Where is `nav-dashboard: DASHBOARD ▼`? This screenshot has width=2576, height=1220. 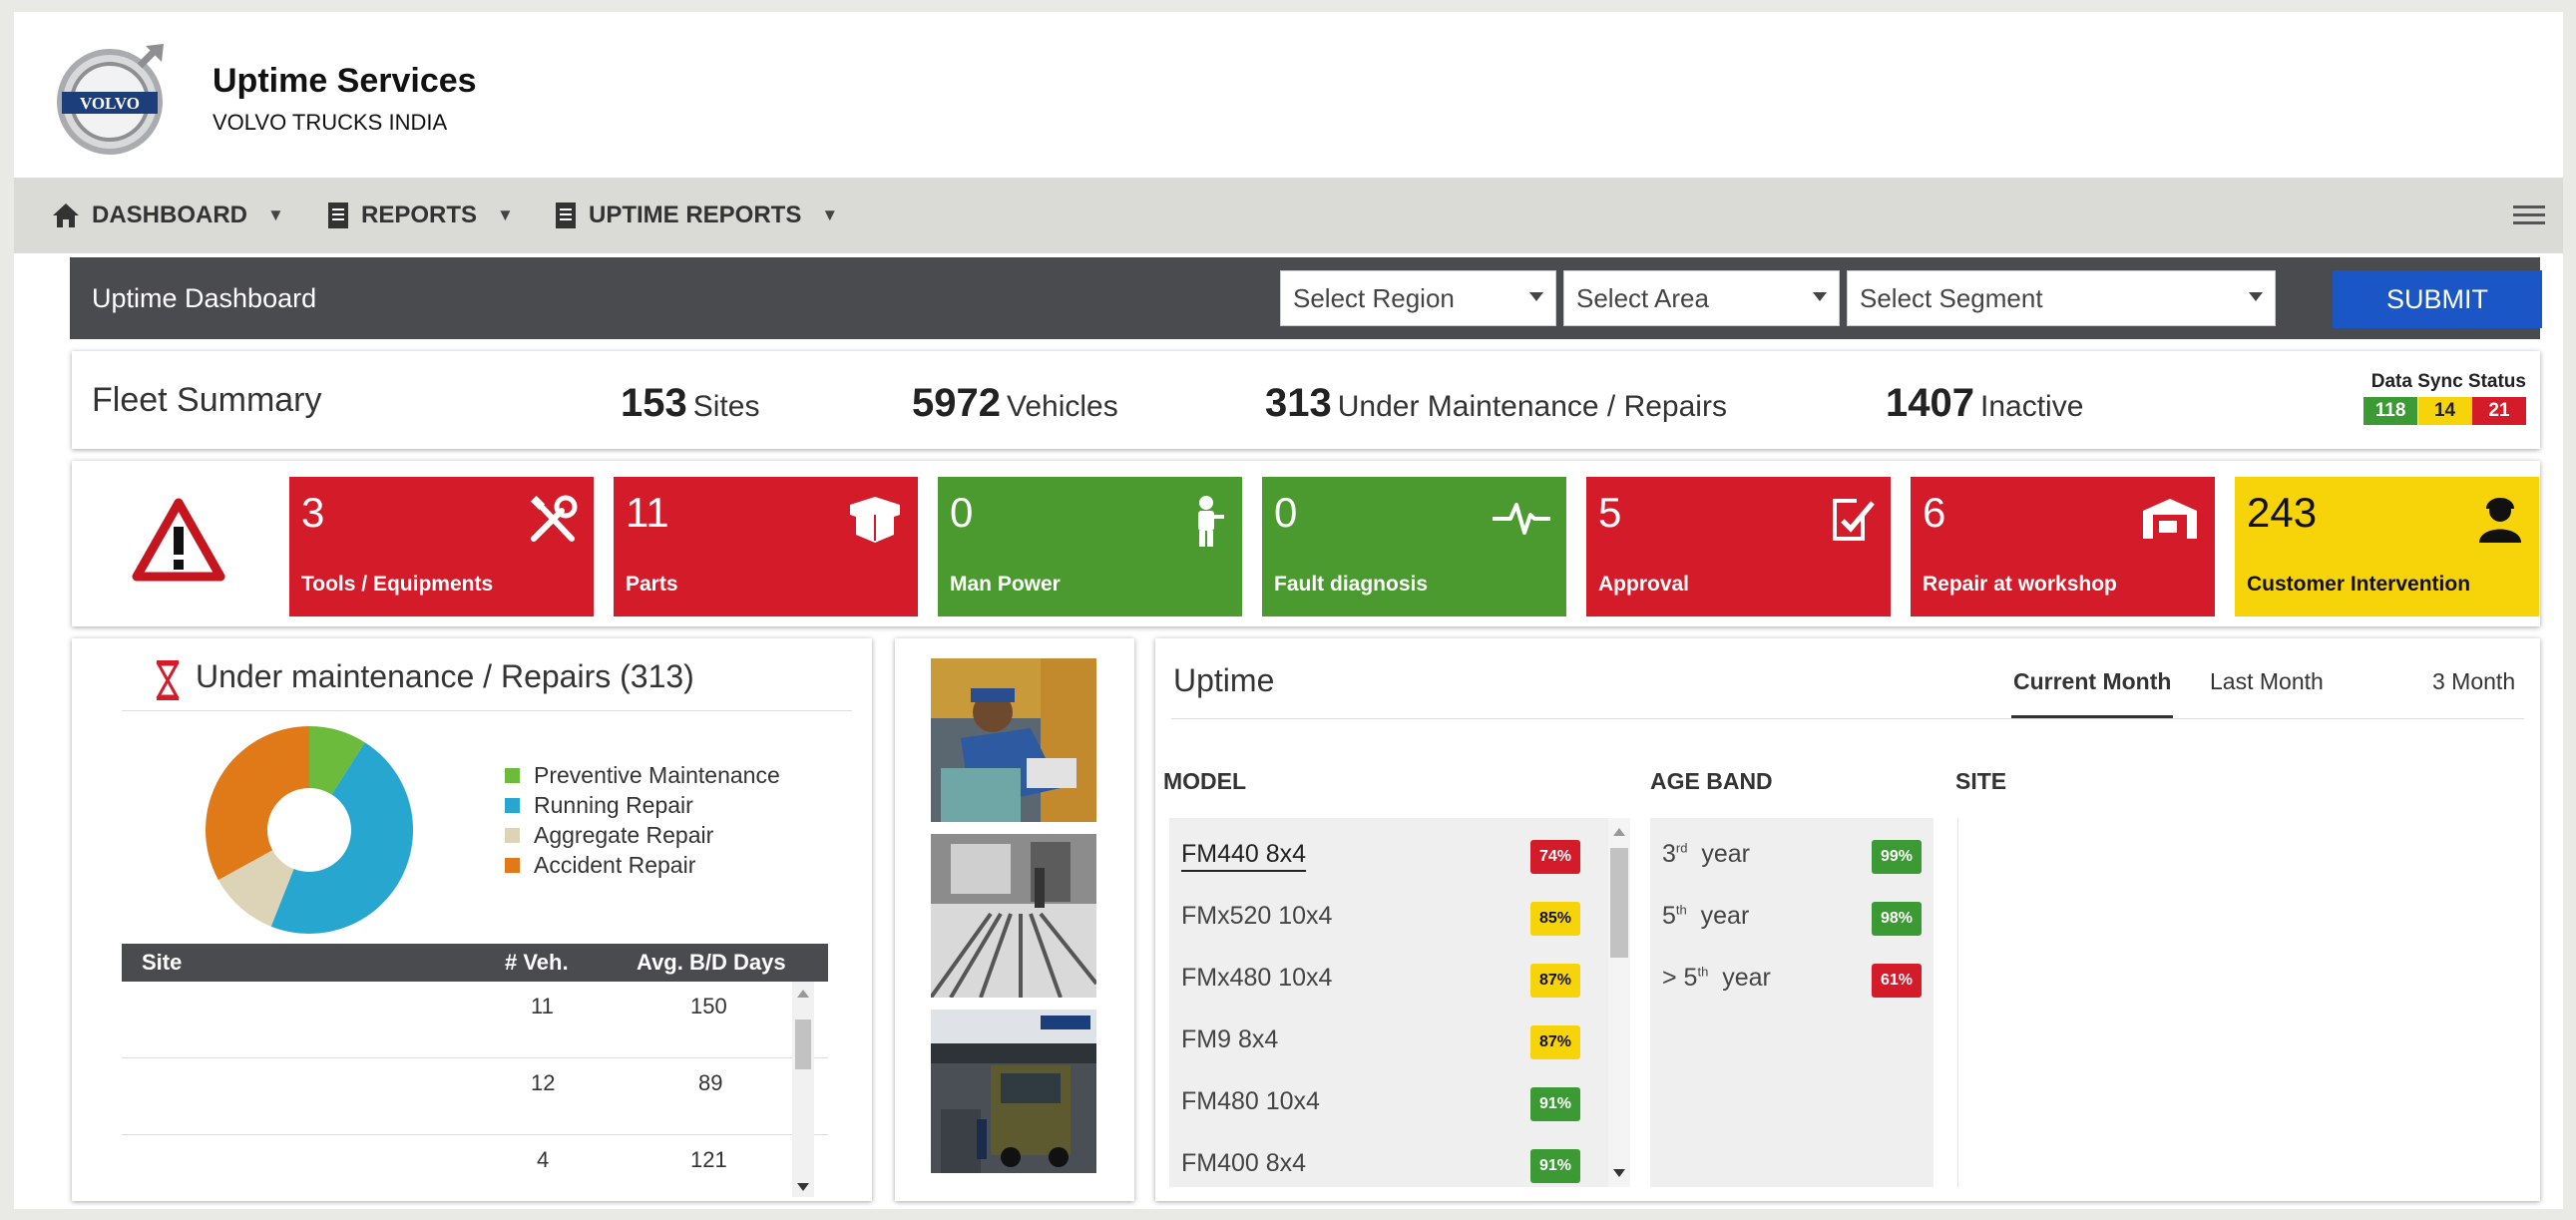 nav-dashboard: DASHBOARD ▼ is located at coordinates (168, 215).